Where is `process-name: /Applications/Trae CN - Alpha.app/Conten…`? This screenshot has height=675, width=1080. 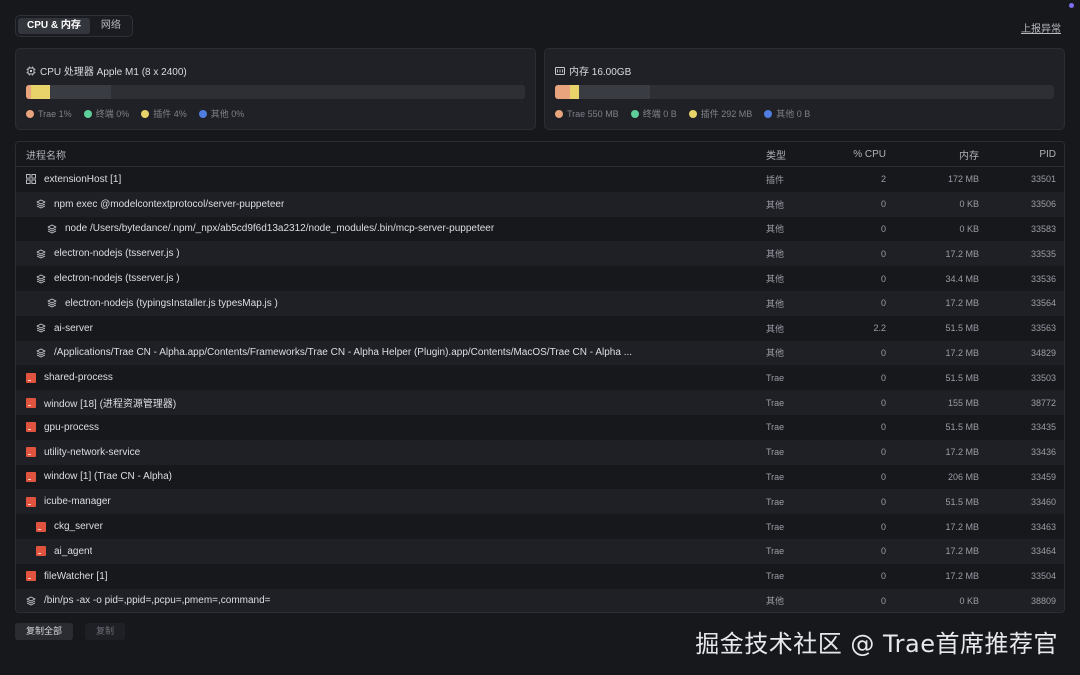
process-name: /Applications/Trae CN - Alpha.app/Conten… is located at coordinates (343, 353).